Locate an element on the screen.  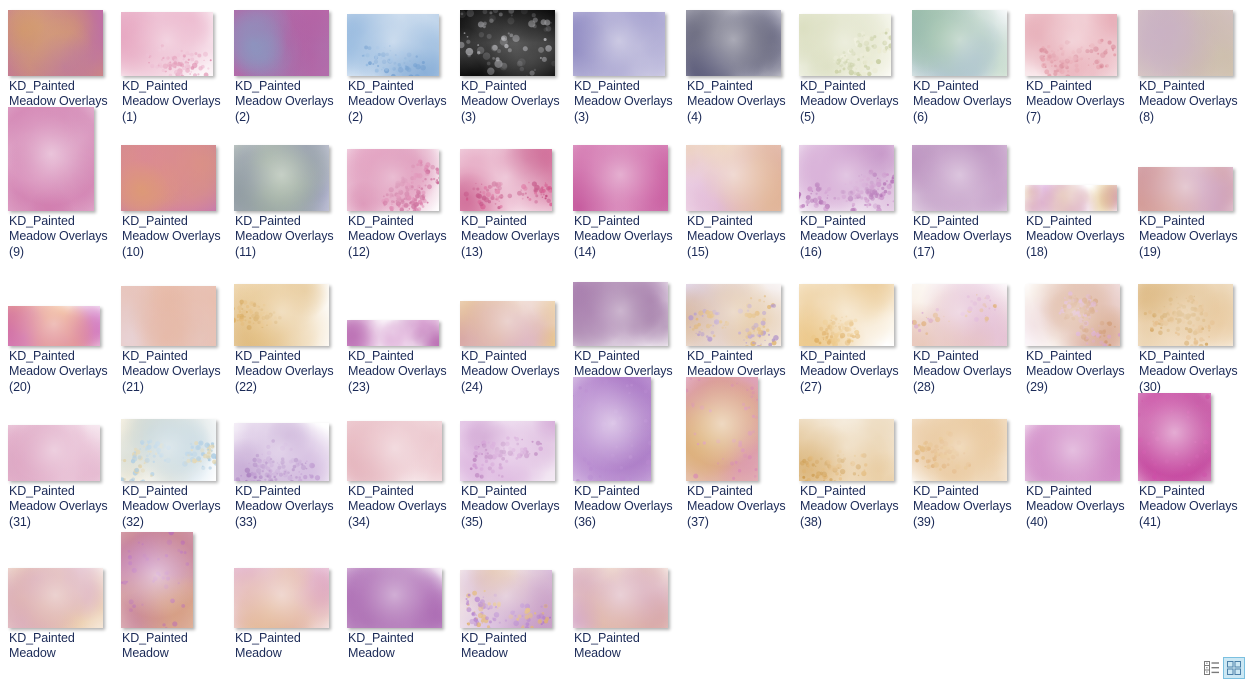
file-item: KD_Painted Meadow Overlays (1) is located at coordinates (177, 66).